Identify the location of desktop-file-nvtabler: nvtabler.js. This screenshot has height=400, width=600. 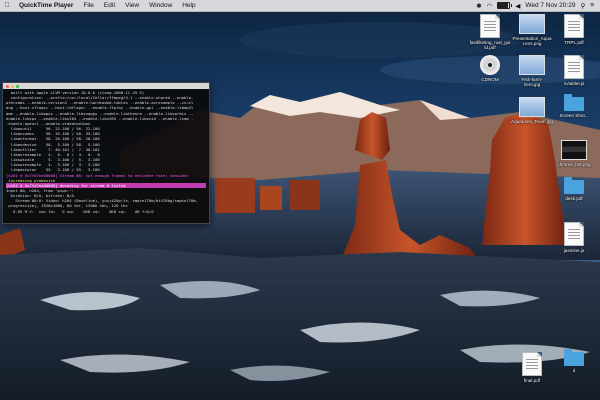
(574, 70).